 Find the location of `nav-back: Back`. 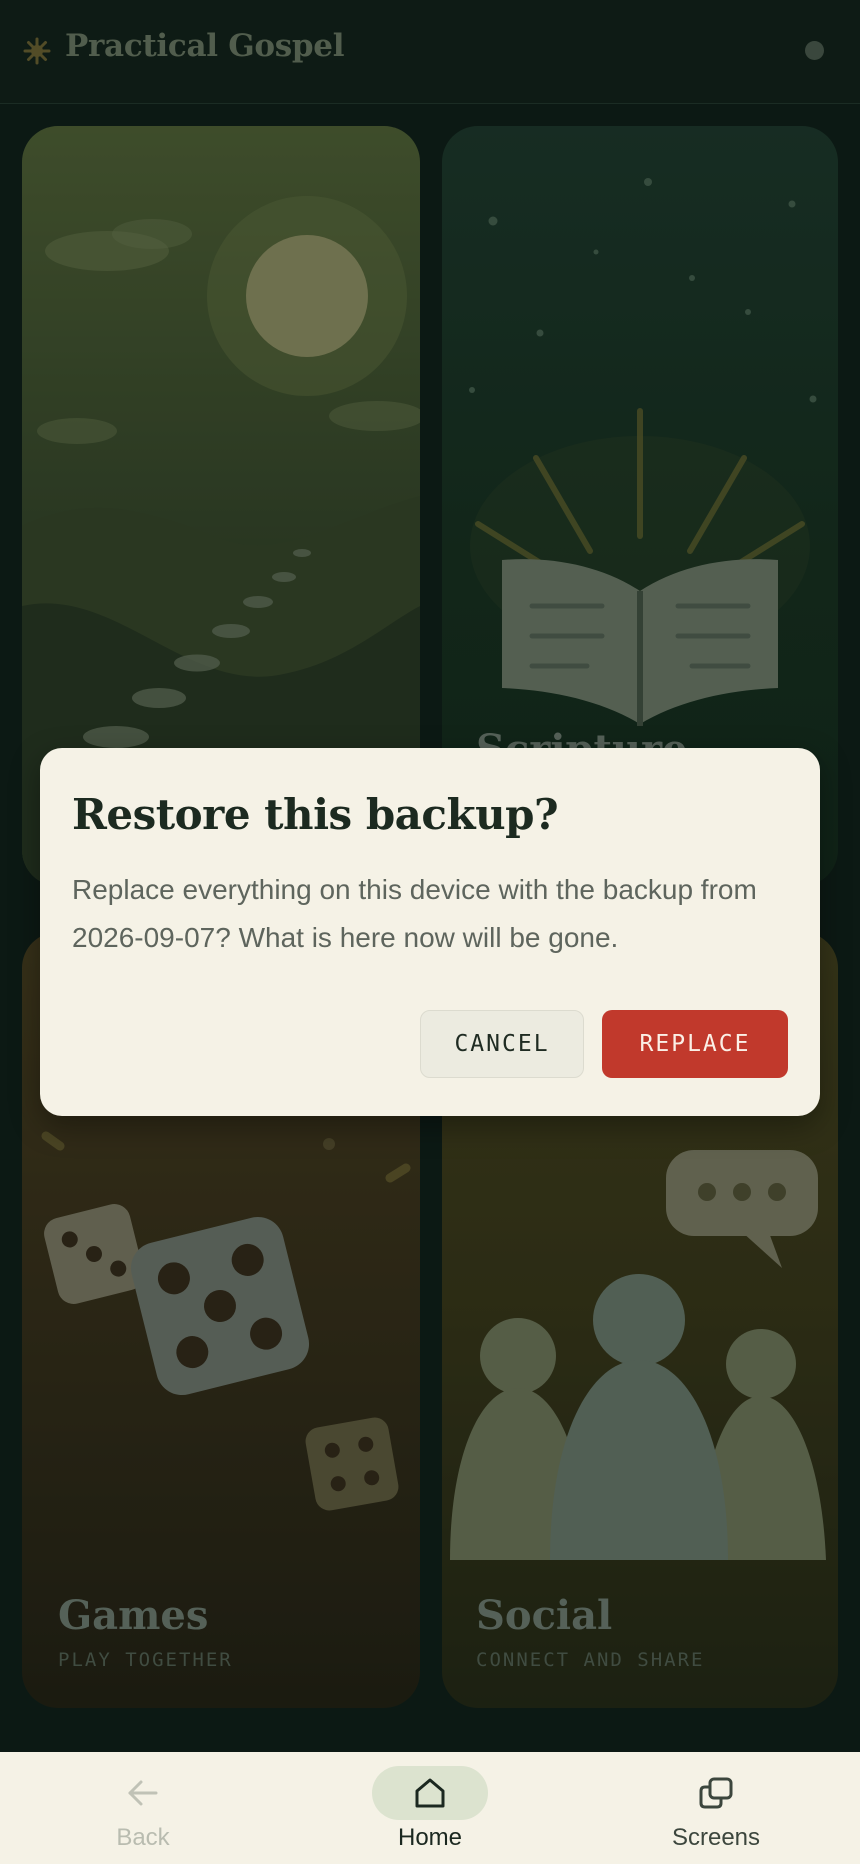

nav-back: Back is located at coordinates (143, 1808).